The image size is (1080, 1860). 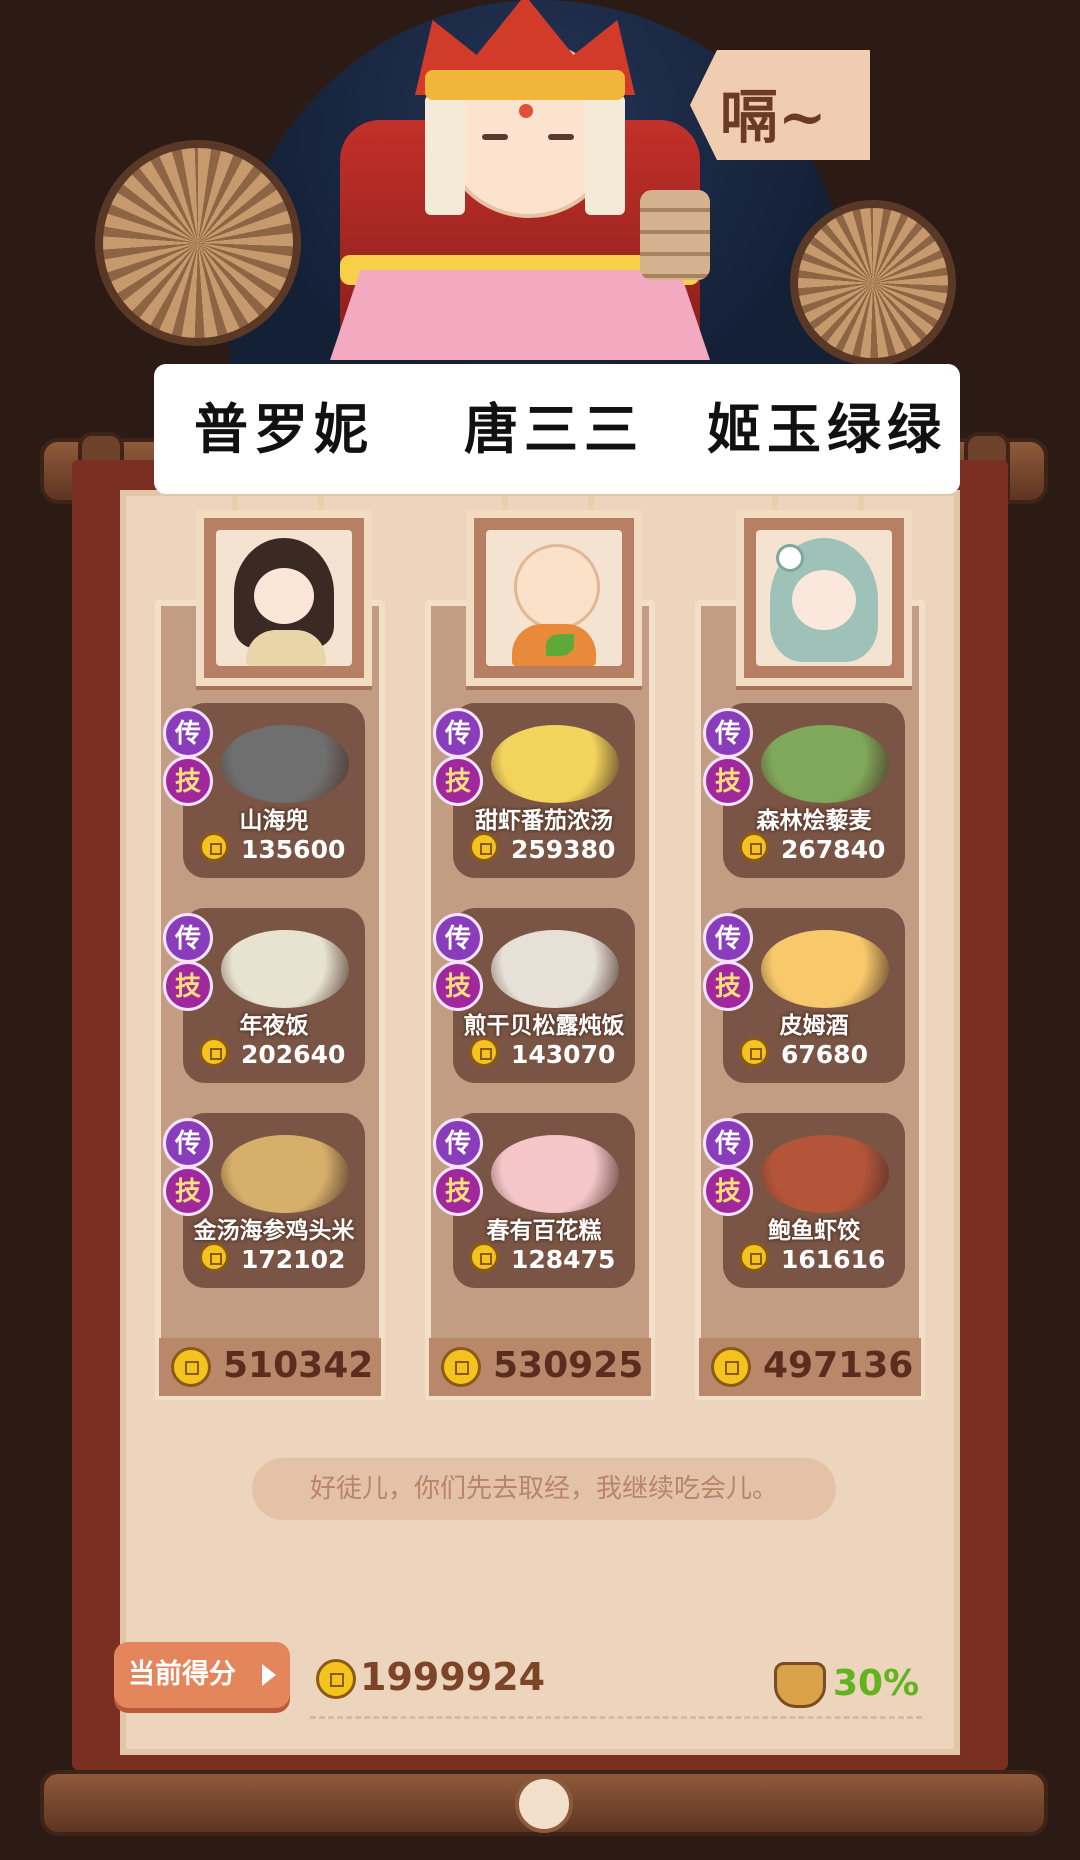 I want to click on forest-quinoa-icon, so click(x=825, y=764).